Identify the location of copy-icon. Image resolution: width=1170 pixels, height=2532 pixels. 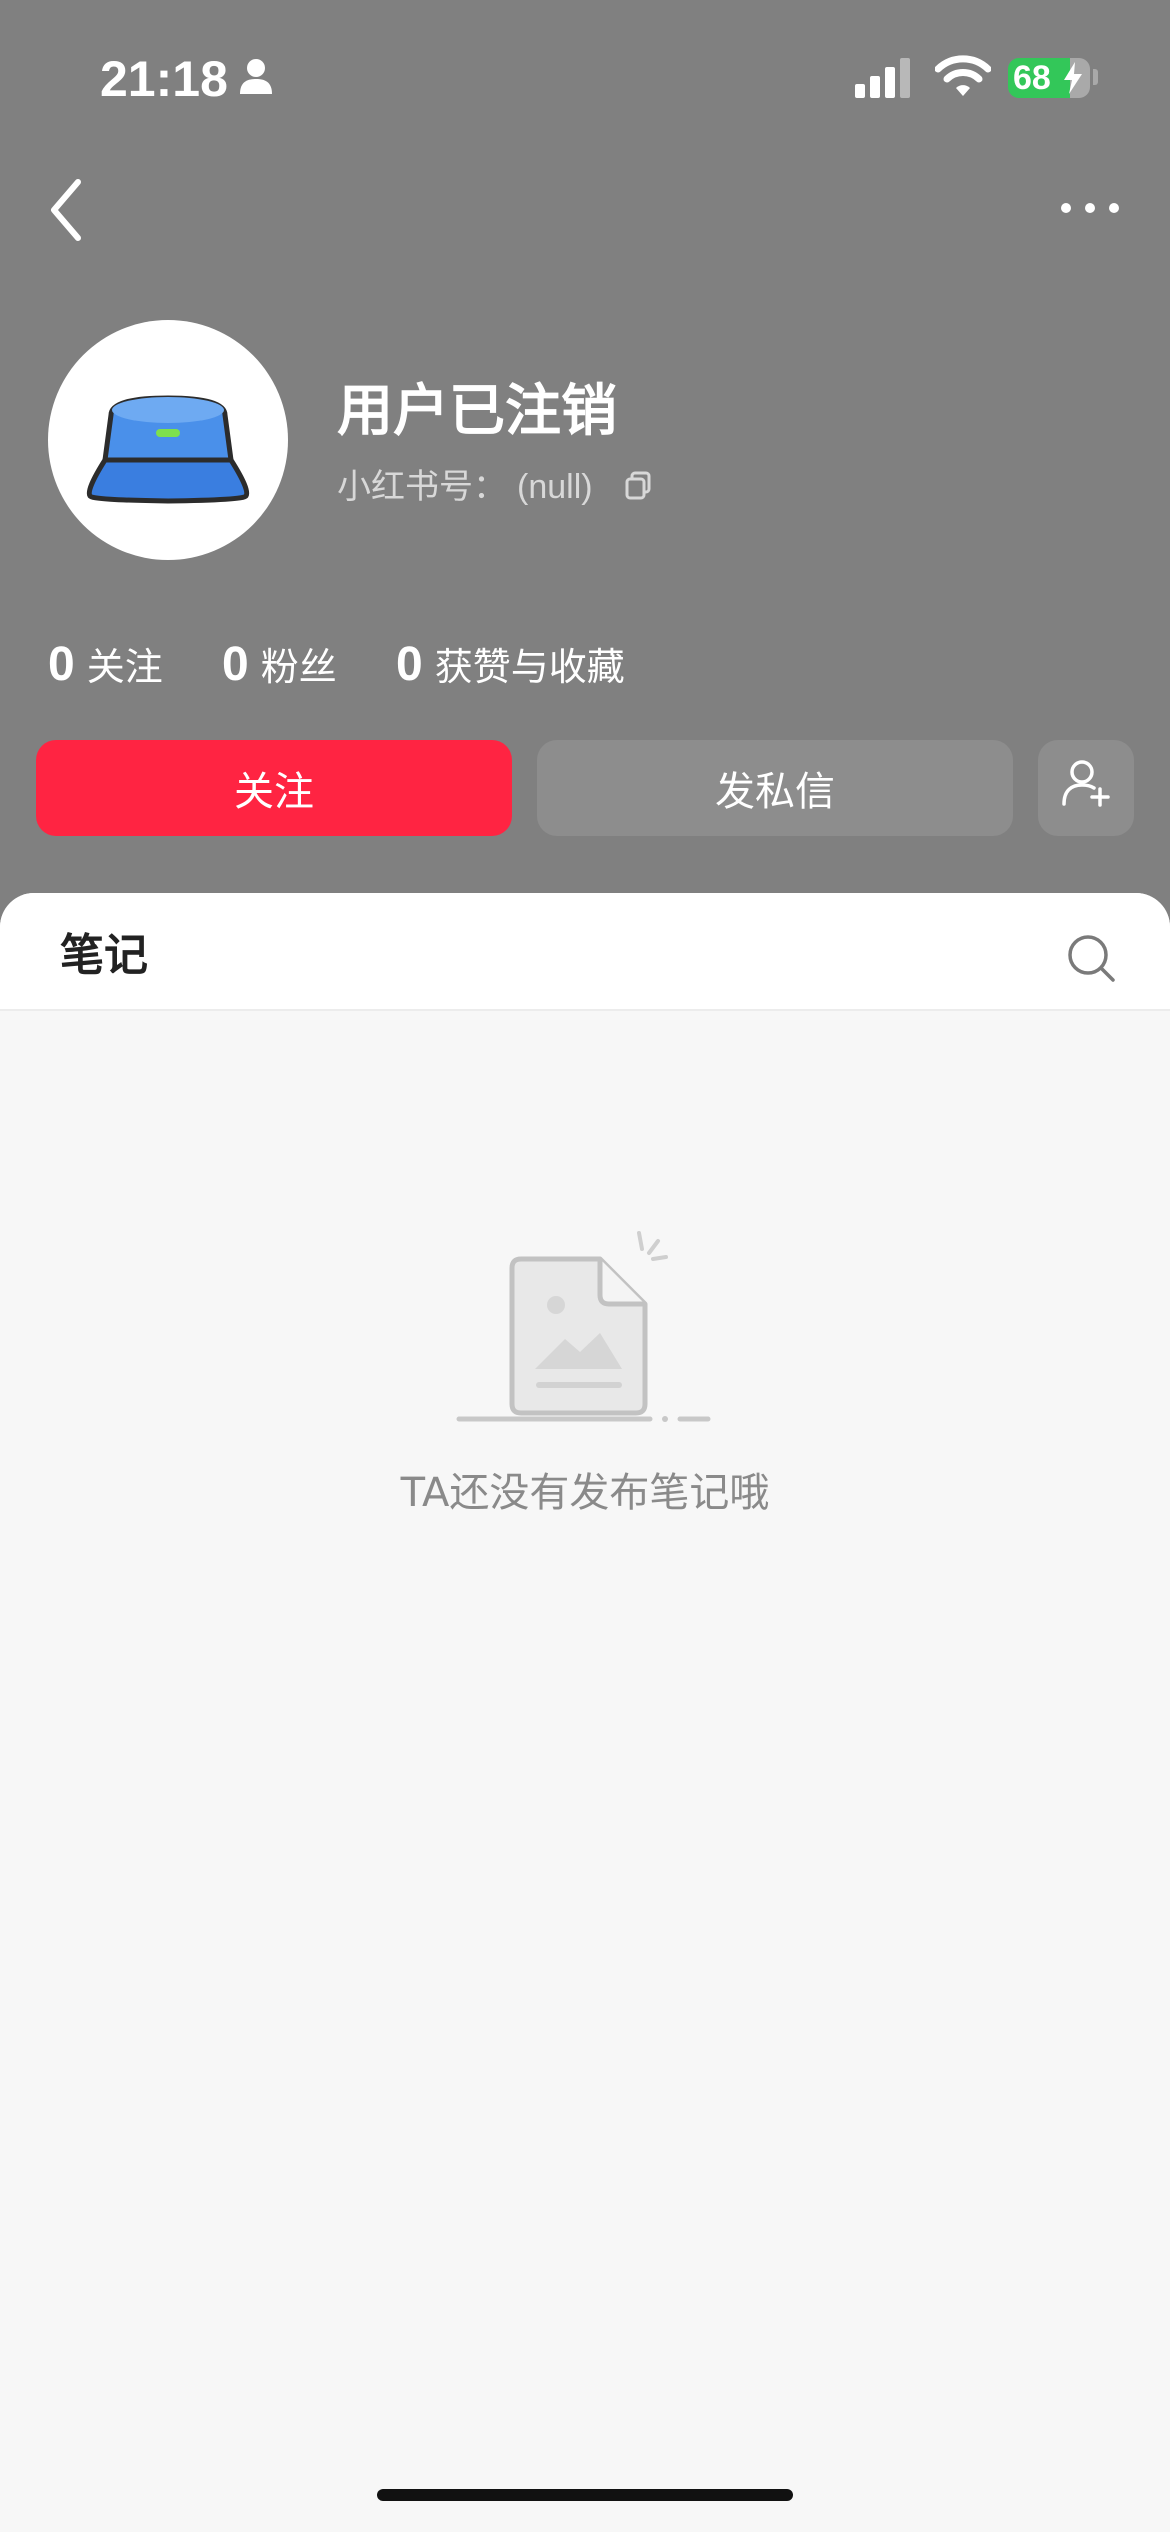
(638, 488).